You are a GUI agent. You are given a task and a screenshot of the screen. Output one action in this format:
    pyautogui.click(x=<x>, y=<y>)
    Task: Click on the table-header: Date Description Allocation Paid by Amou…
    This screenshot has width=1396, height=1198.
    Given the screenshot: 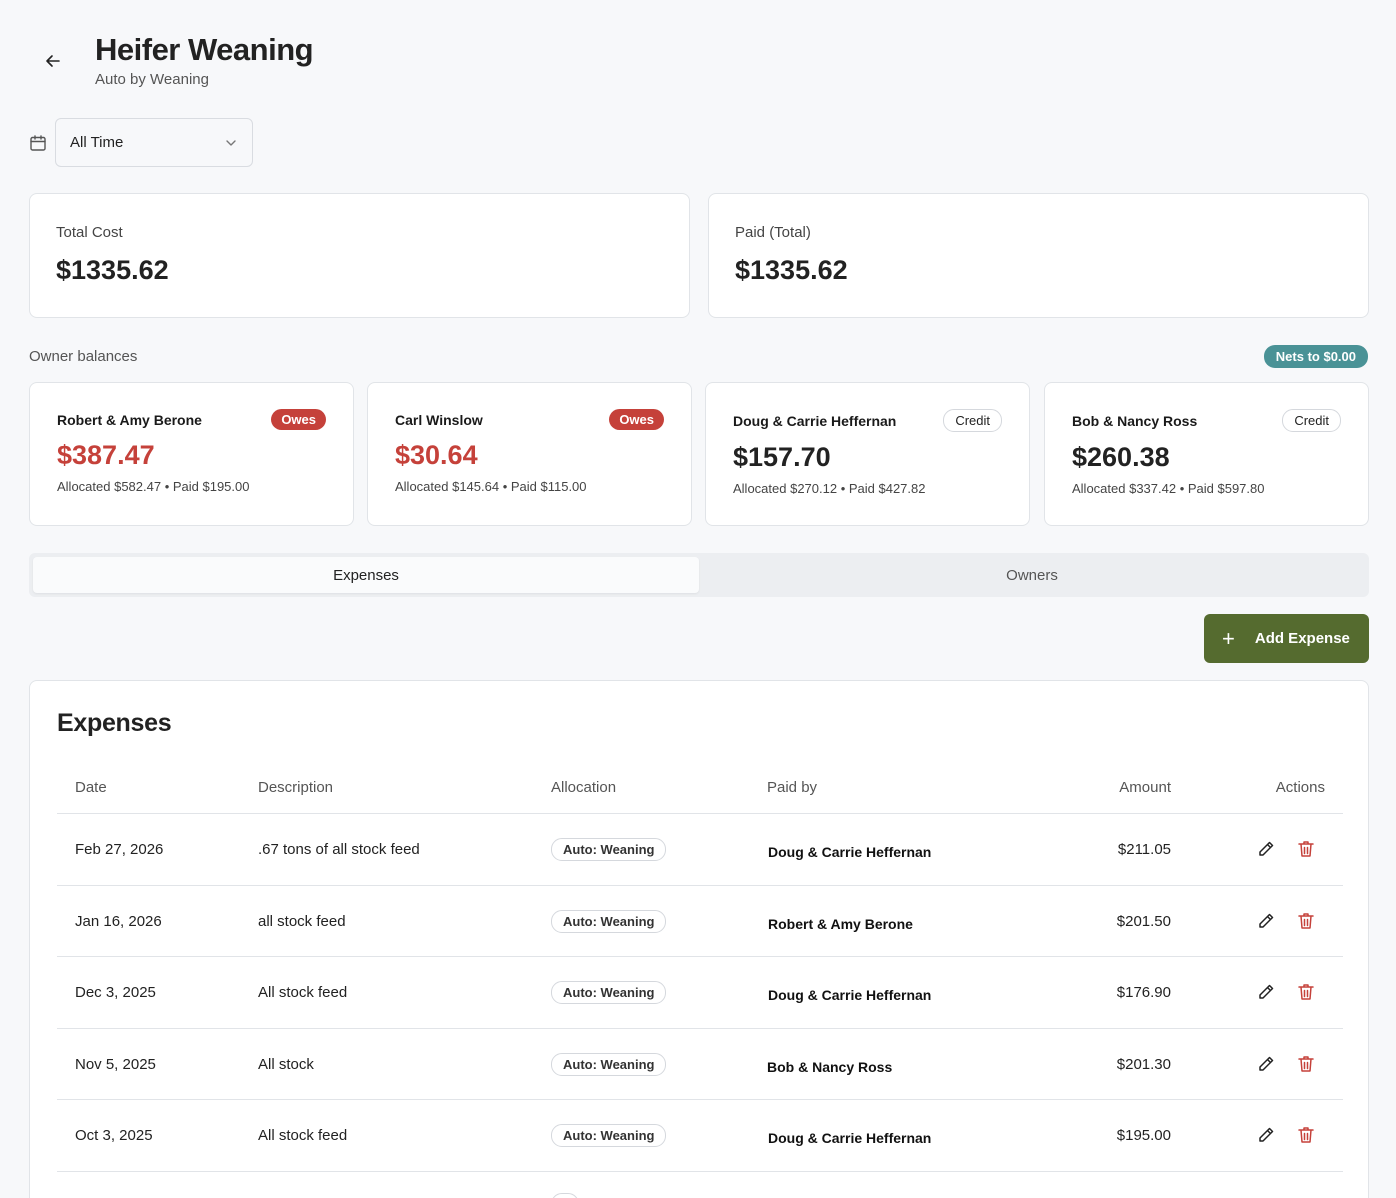 What is the action you would take?
    pyautogui.click(x=700, y=790)
    